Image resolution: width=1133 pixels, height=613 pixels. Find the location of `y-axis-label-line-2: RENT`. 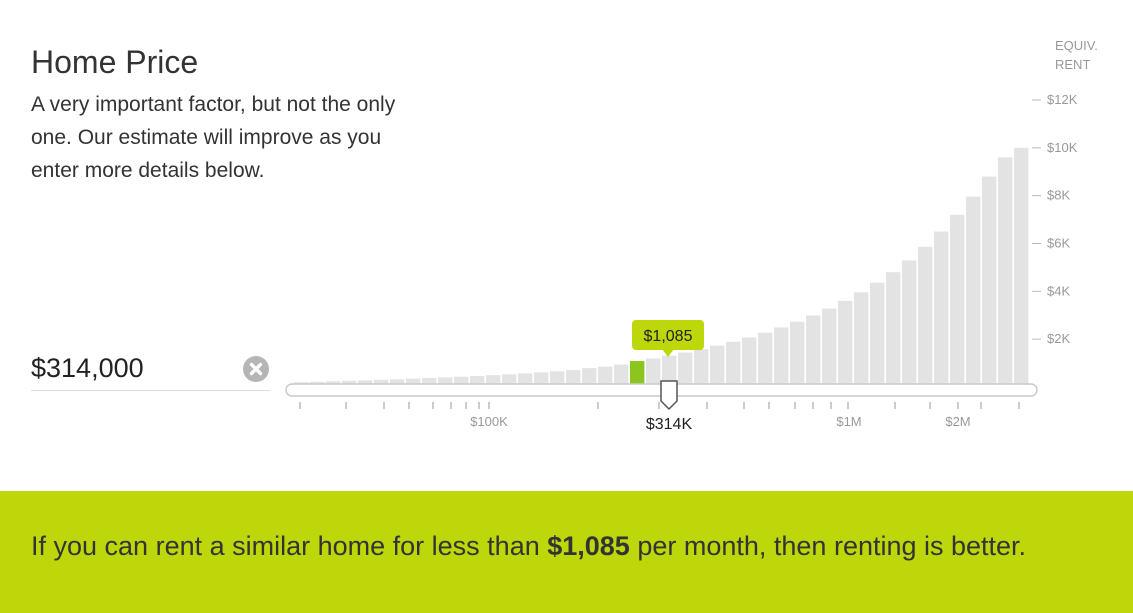

y-axis-label-line-2: RENT is located at coordinates (1072, 64).